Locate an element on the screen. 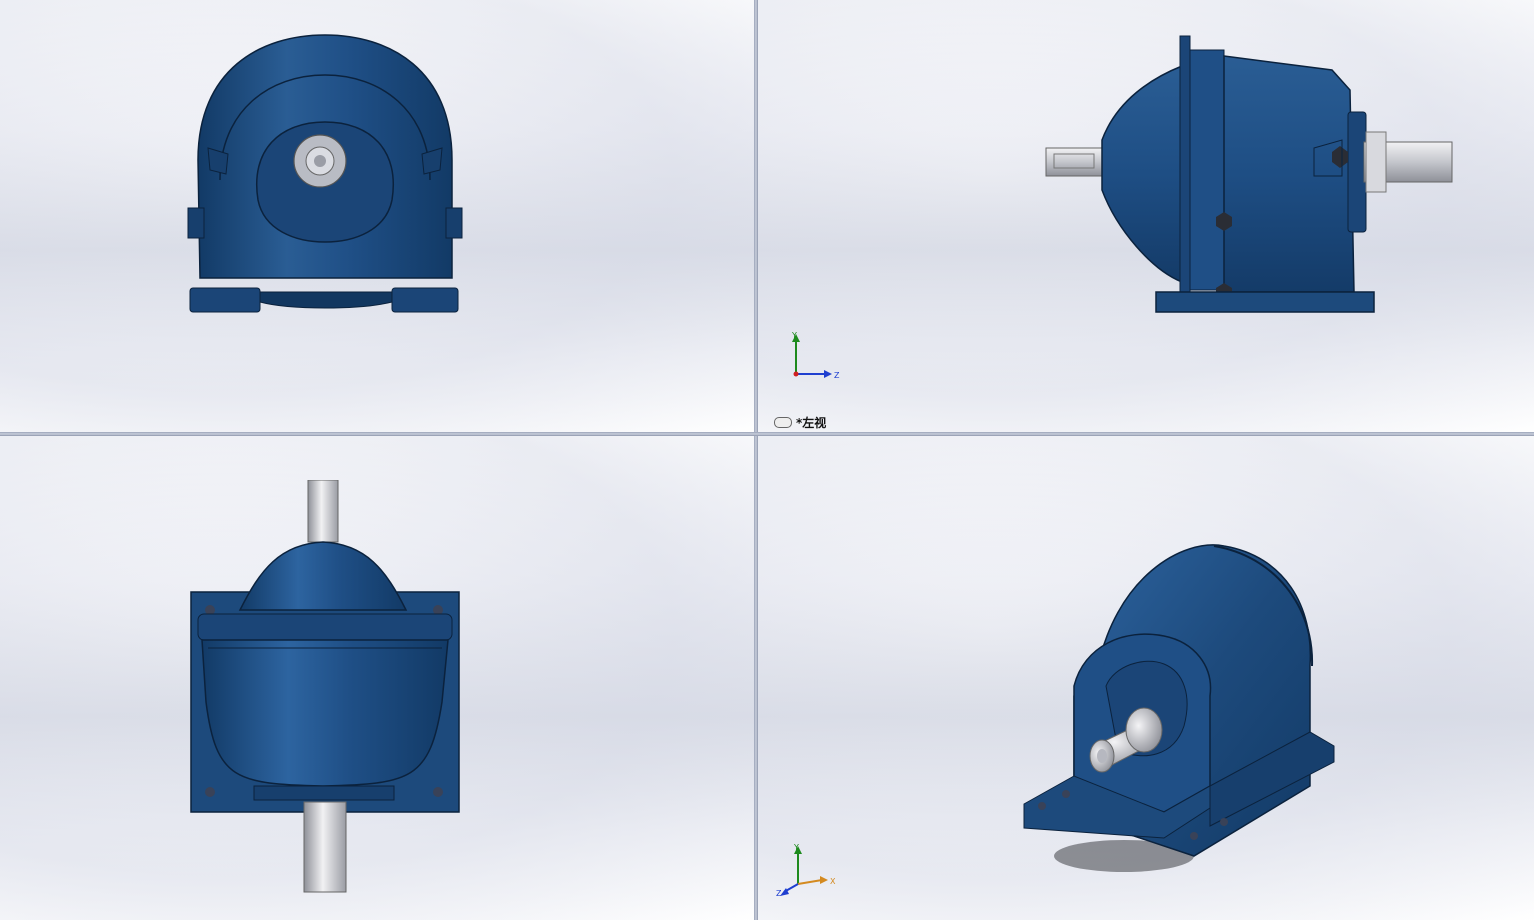 The width and height of the screenshot is (1534, 920). view-orientation-label: *左视 is located at coordinates (800, 422).